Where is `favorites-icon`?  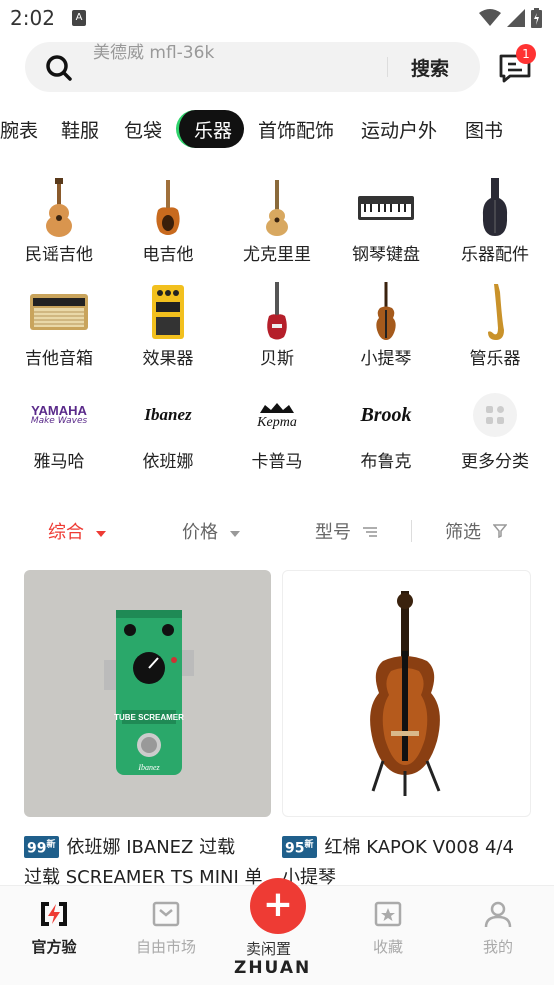 favorites-icon is located at coordinates (388, 914).